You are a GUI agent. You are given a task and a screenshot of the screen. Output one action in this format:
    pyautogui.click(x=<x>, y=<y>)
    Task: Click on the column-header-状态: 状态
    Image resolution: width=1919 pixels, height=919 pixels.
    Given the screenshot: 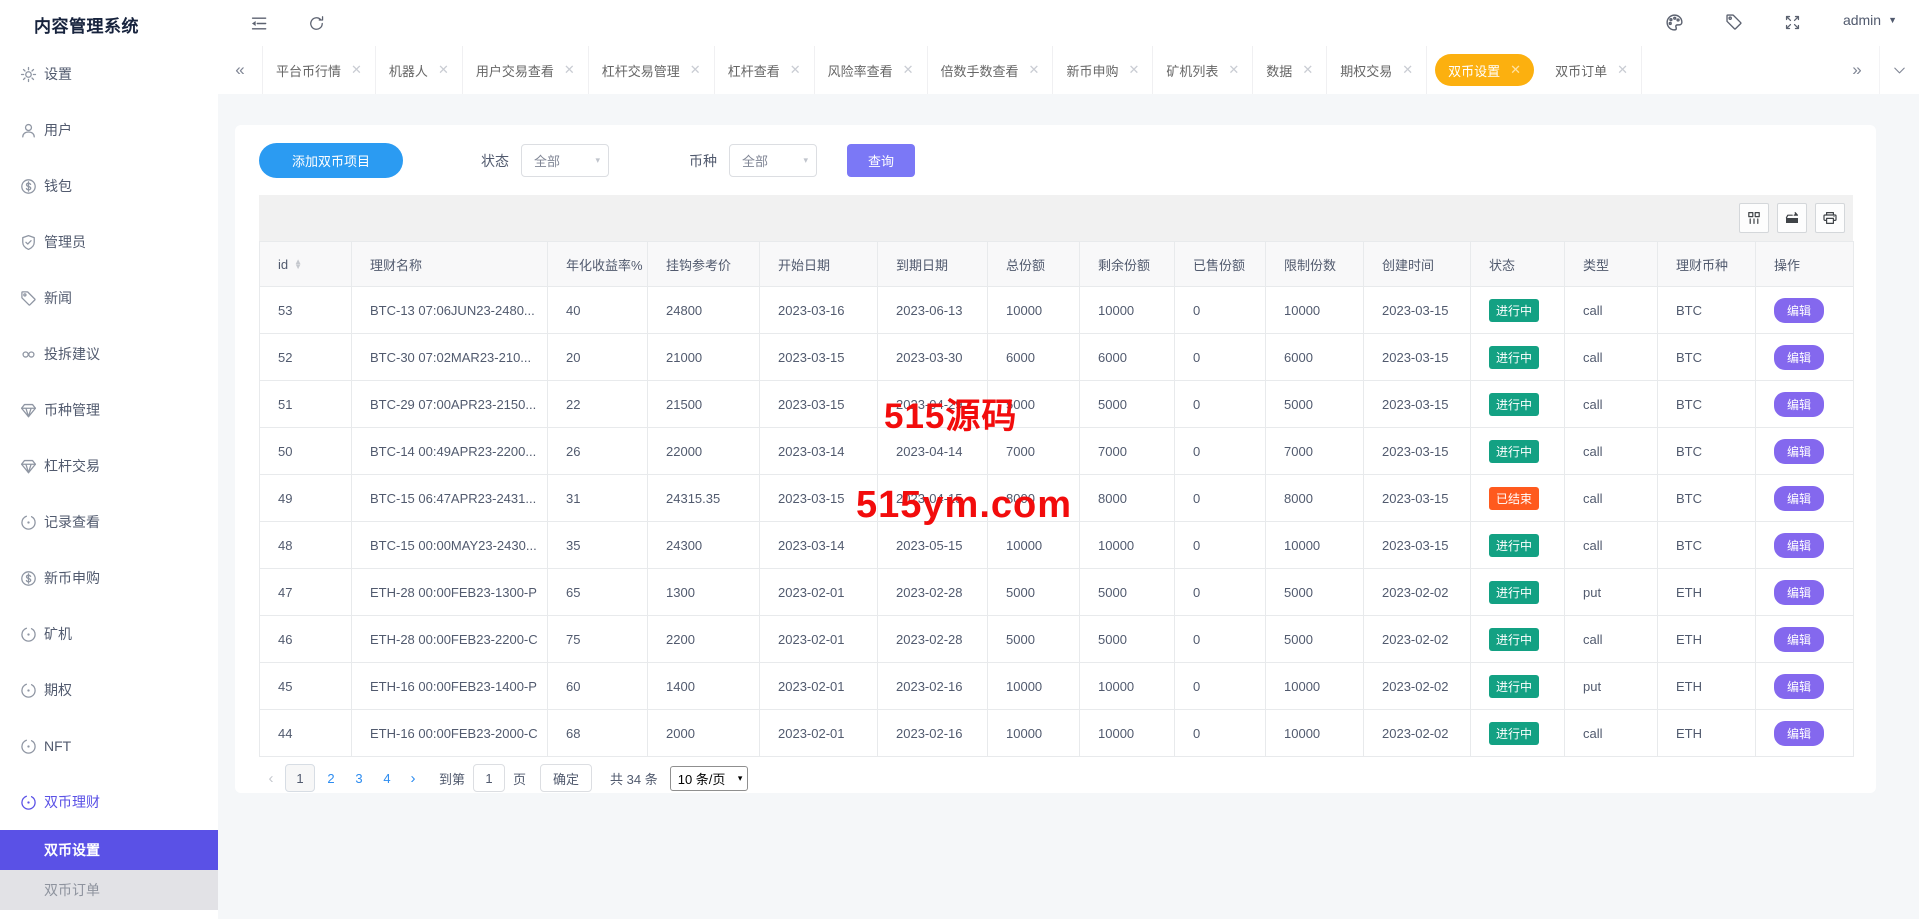 What is the action you would take?
    pyautogui.click(x=1517, y=264)
    